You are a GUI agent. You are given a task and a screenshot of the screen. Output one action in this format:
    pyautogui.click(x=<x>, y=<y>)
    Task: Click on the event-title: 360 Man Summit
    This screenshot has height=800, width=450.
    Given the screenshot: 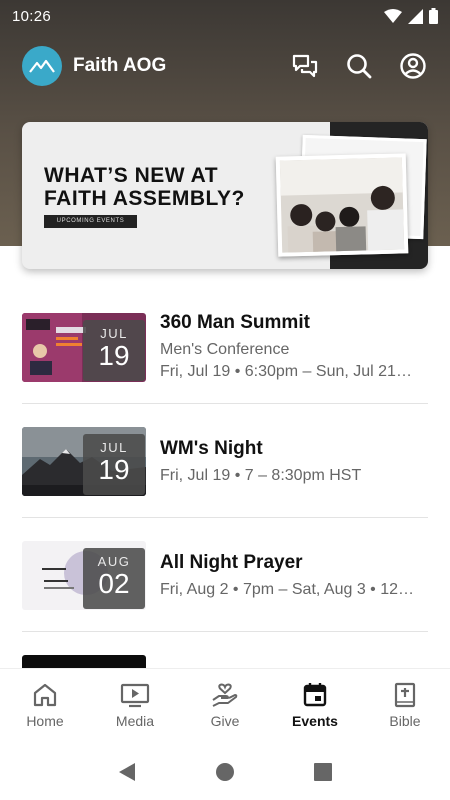 What is the action you would take?
    pyautogui.click(x=235, y=322)
    